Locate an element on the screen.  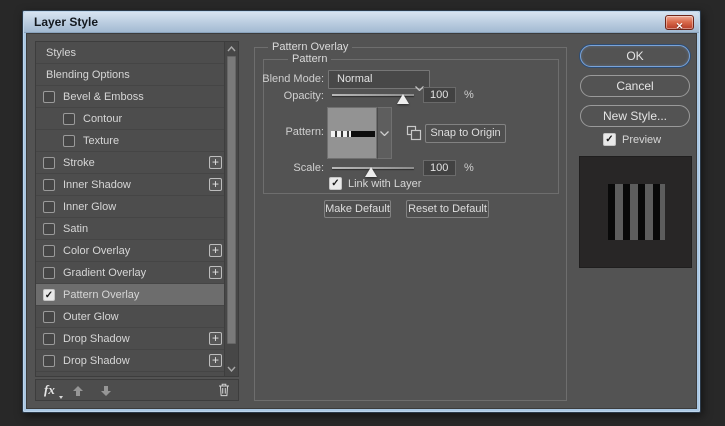
style-item-label: Blending Options is located at coordinates (88, 74).